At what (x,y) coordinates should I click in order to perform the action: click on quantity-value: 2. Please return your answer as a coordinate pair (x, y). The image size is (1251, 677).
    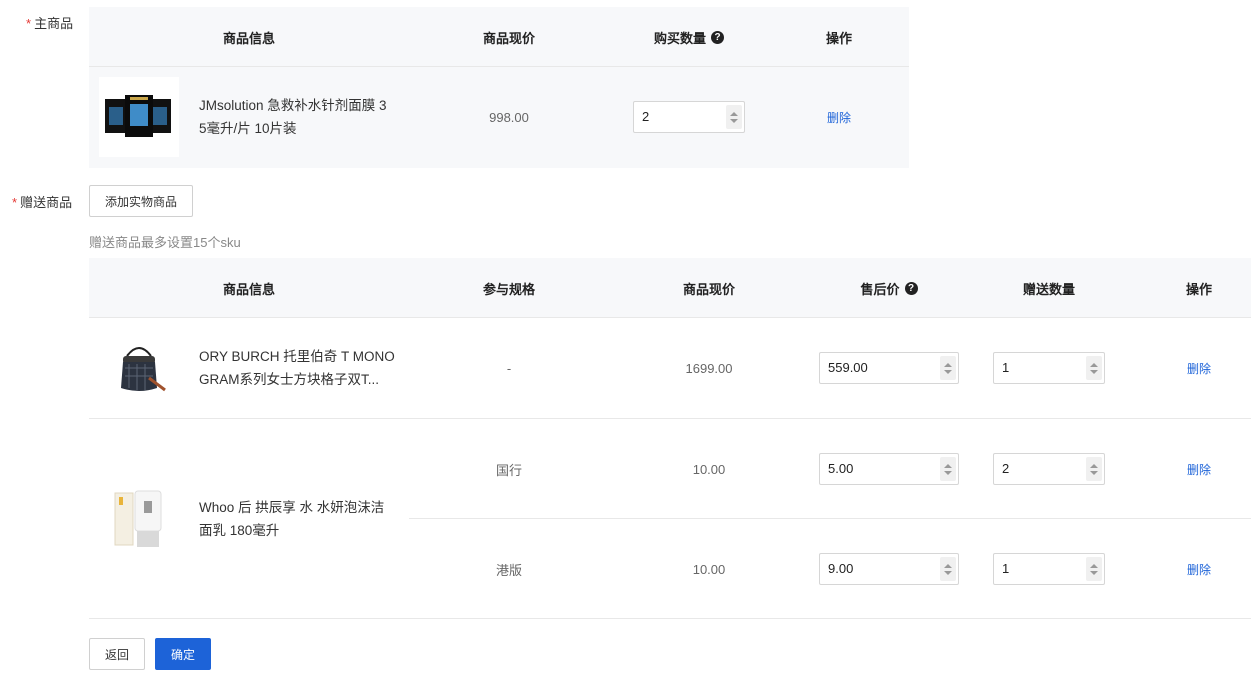
    Looking at the image, I should click on (645, 117).